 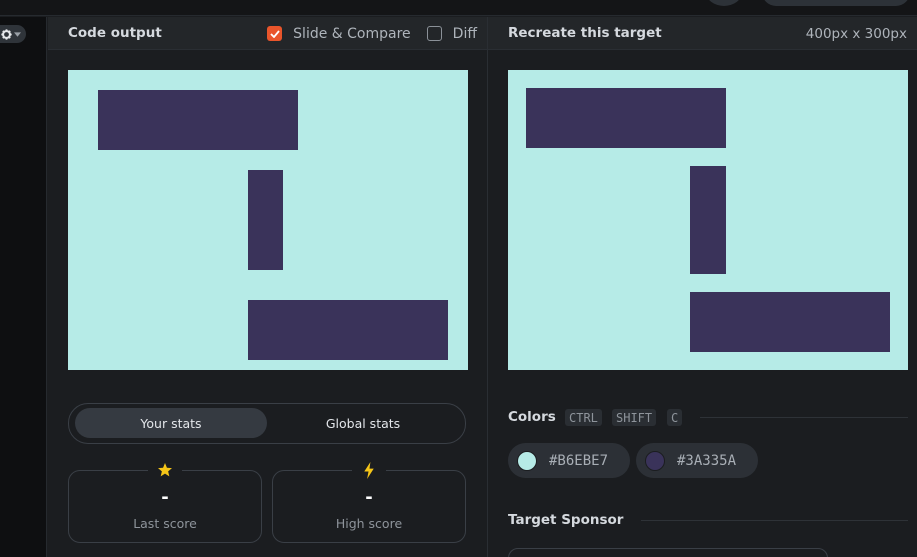 What do you see at coordinates (579, 460) in the screenshot?
I see `color-hex: #B6EBE7` at bounding box center [579, 460].